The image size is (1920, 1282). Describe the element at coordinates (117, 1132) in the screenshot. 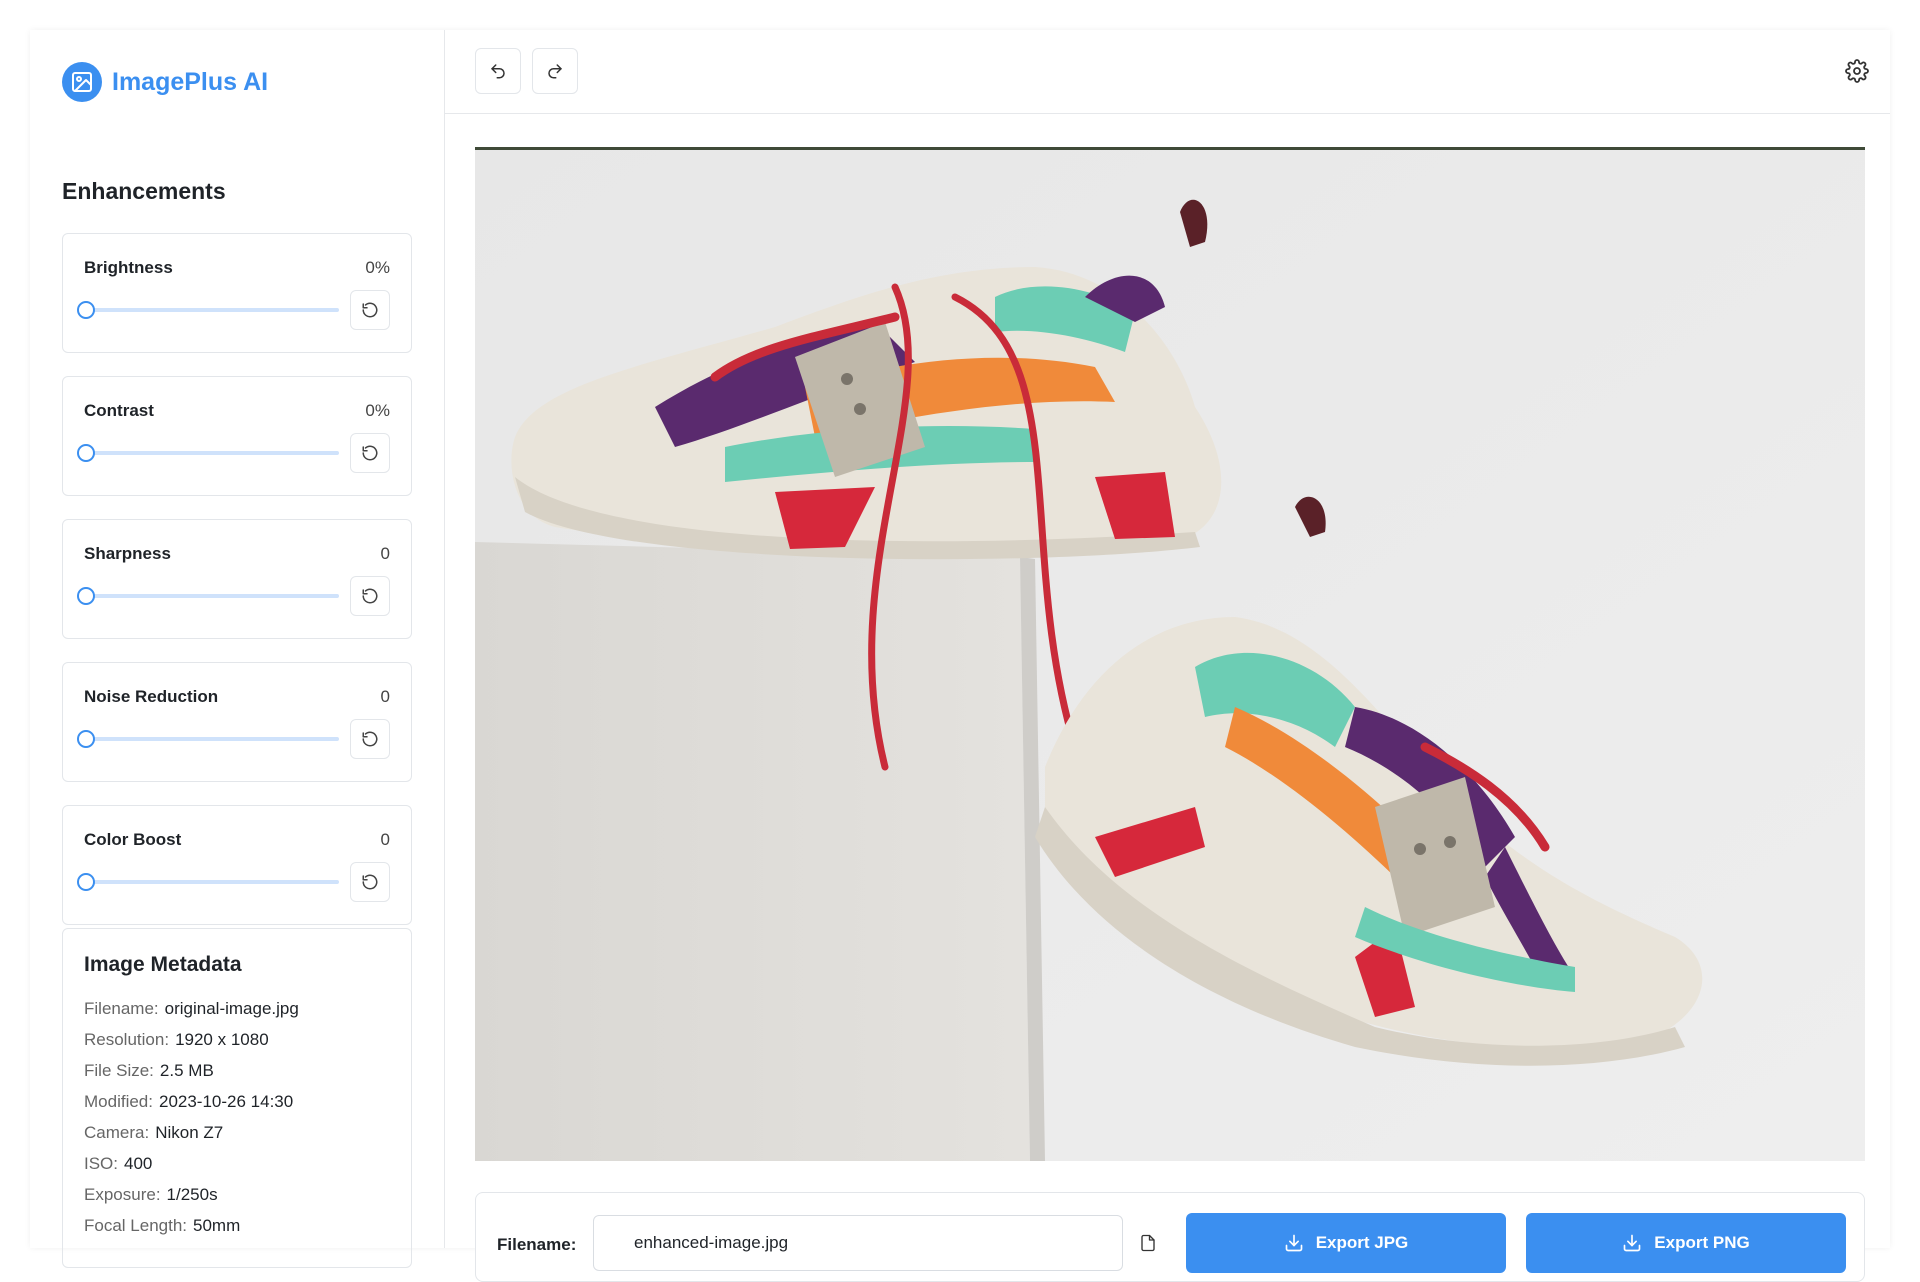

I see `metadata-key: Camera:` at that location.